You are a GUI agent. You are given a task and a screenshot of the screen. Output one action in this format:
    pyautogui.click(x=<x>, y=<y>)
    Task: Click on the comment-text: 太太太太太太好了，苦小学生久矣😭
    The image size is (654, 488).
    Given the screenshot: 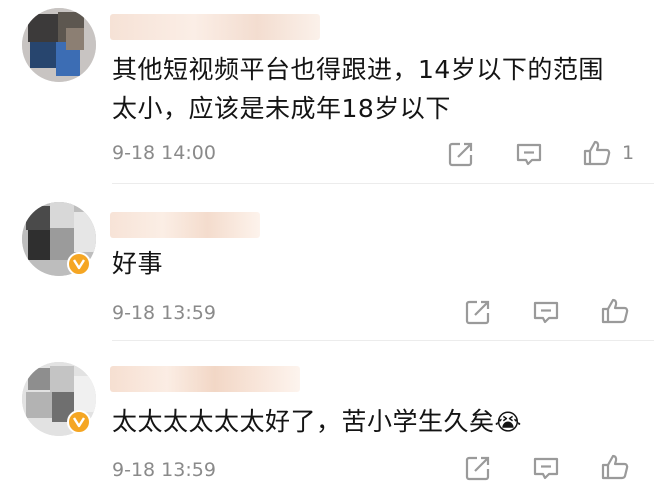 What is the action you would take?
    pyautogui.click(x=317, y=421)
    